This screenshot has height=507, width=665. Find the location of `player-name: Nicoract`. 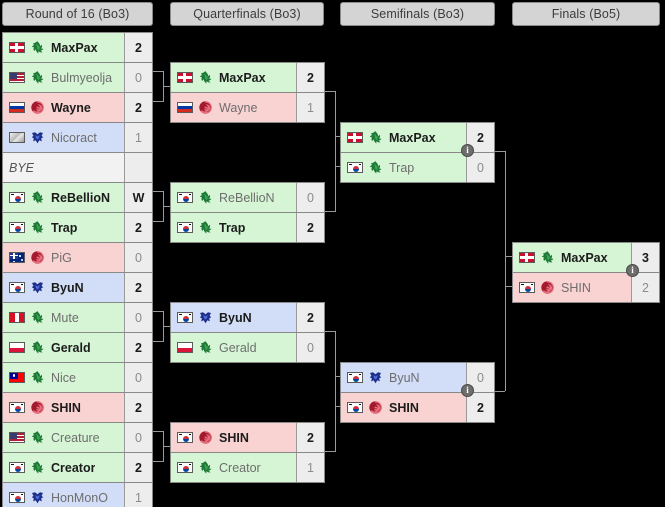

player-name: Nicoract is located at coordinates (74, 137).